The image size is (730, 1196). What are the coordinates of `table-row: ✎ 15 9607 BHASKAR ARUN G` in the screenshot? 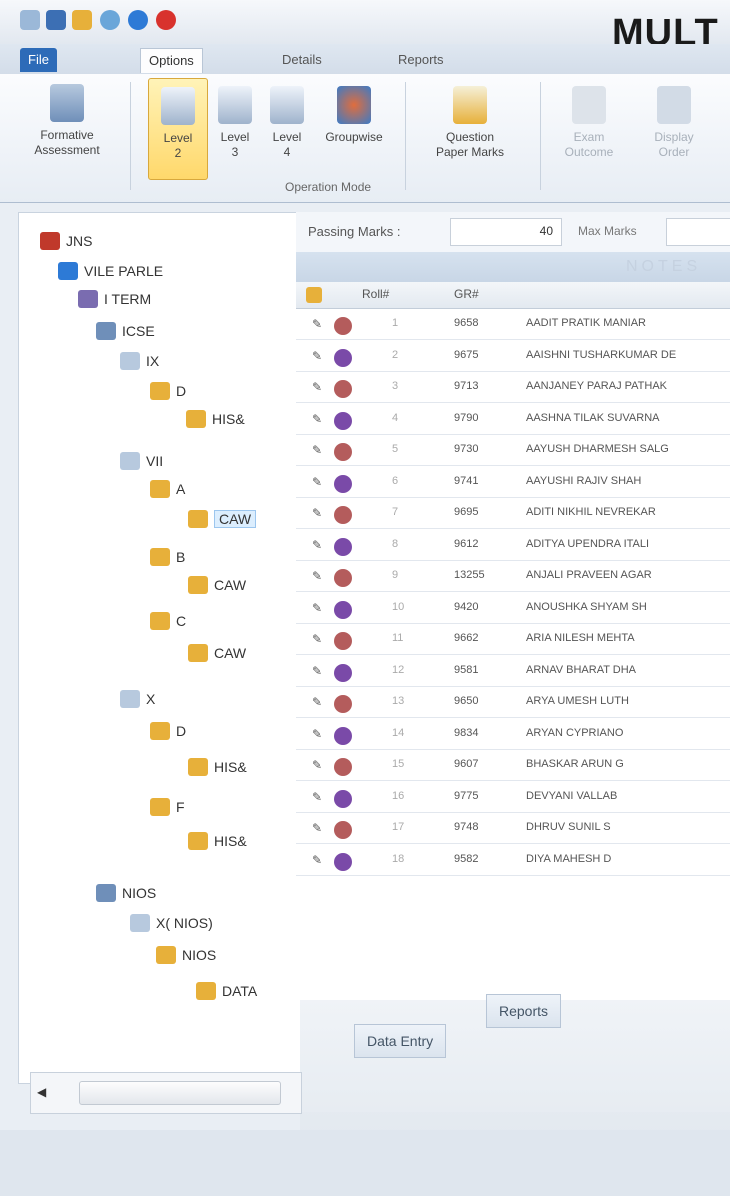 It's located at (513, 765).